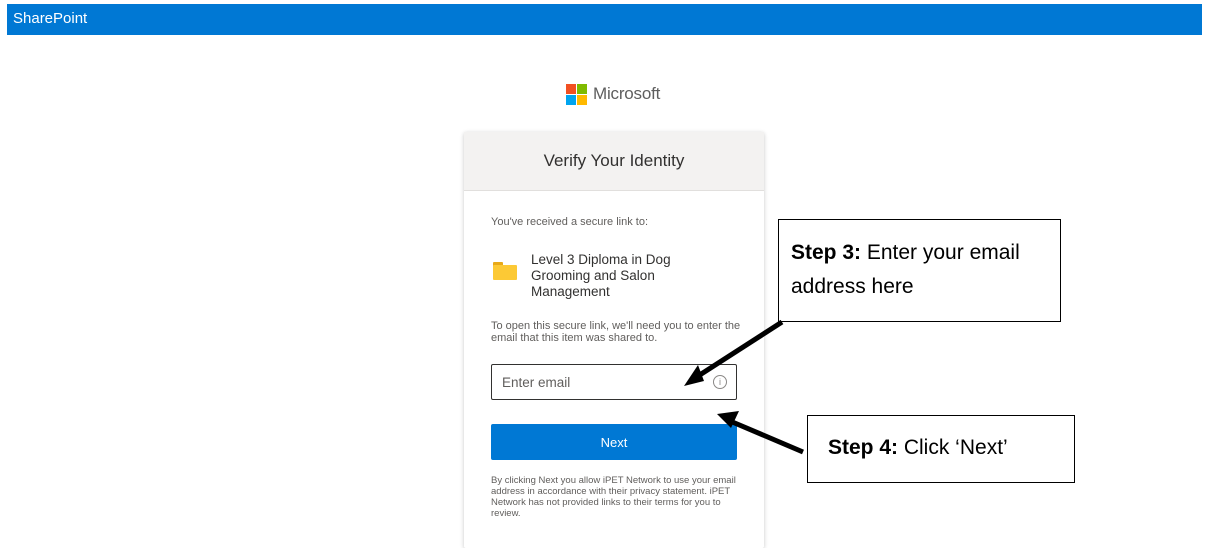 The image size is (1209, 548). I want to click on next-button: Next, so click(614, 442).